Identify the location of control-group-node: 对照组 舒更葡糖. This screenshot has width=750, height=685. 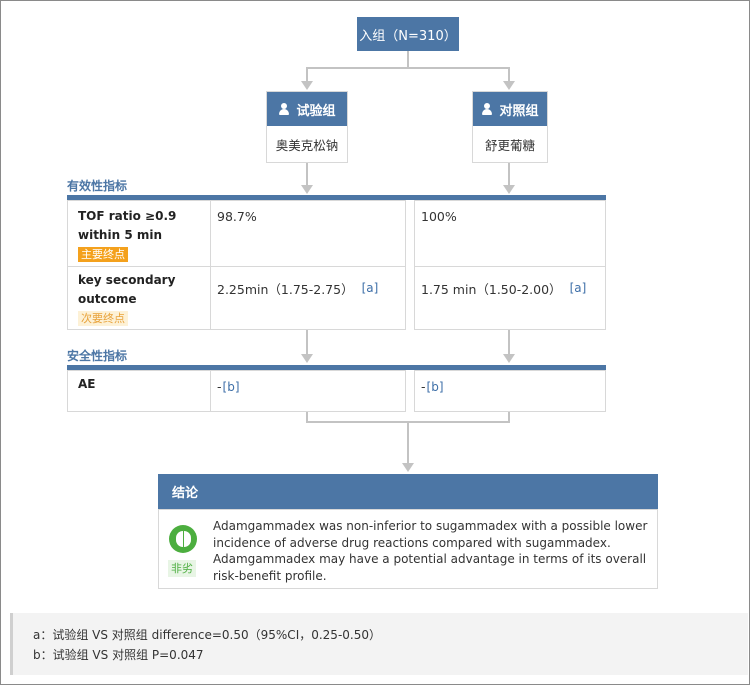
(510, 127).